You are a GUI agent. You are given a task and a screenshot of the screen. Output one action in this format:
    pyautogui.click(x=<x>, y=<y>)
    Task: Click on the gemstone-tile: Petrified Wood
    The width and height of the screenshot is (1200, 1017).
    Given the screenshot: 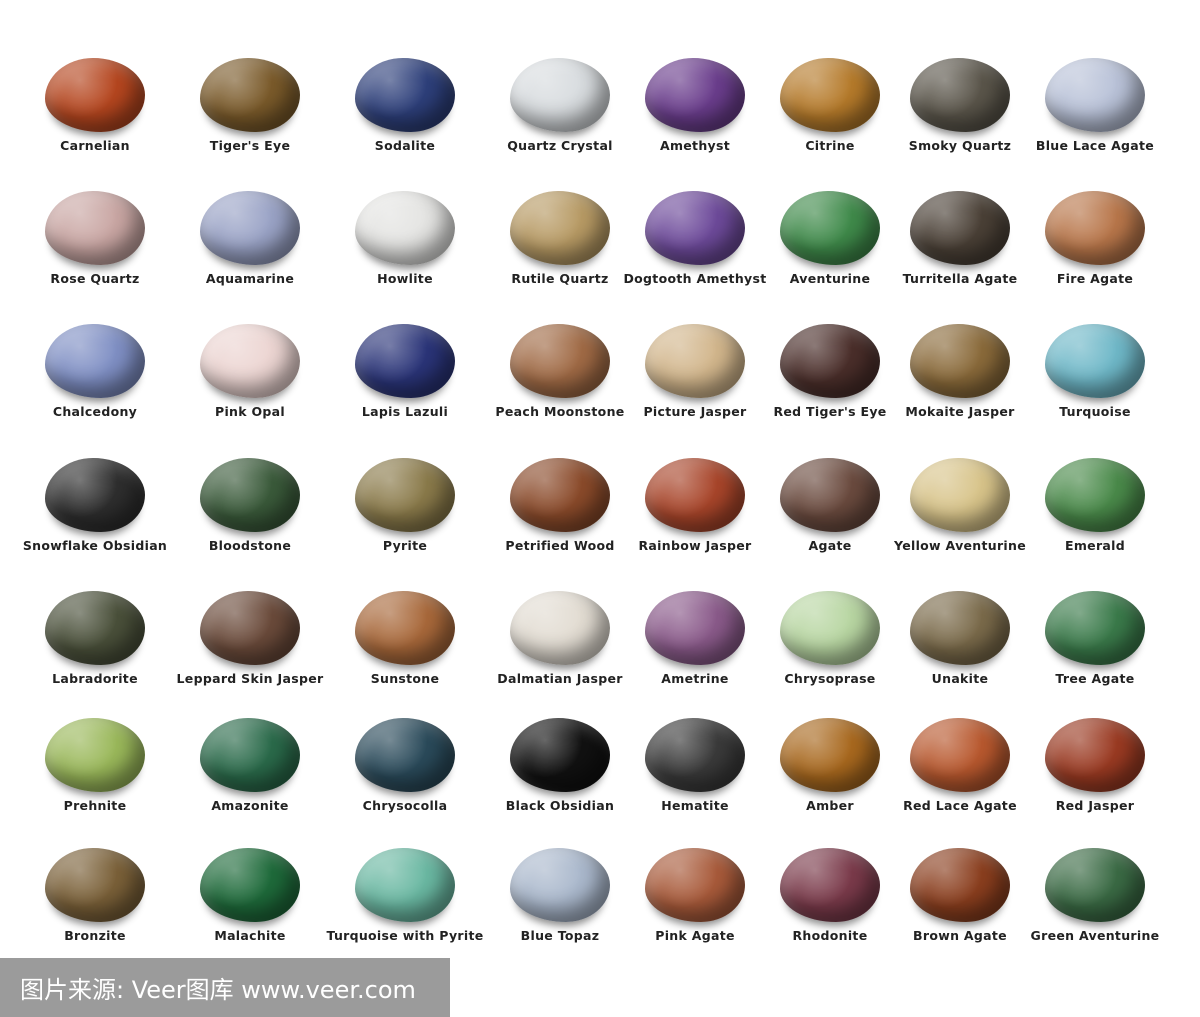 What is the action you would take?
    pyautogui.click(x=560, y=522)
    